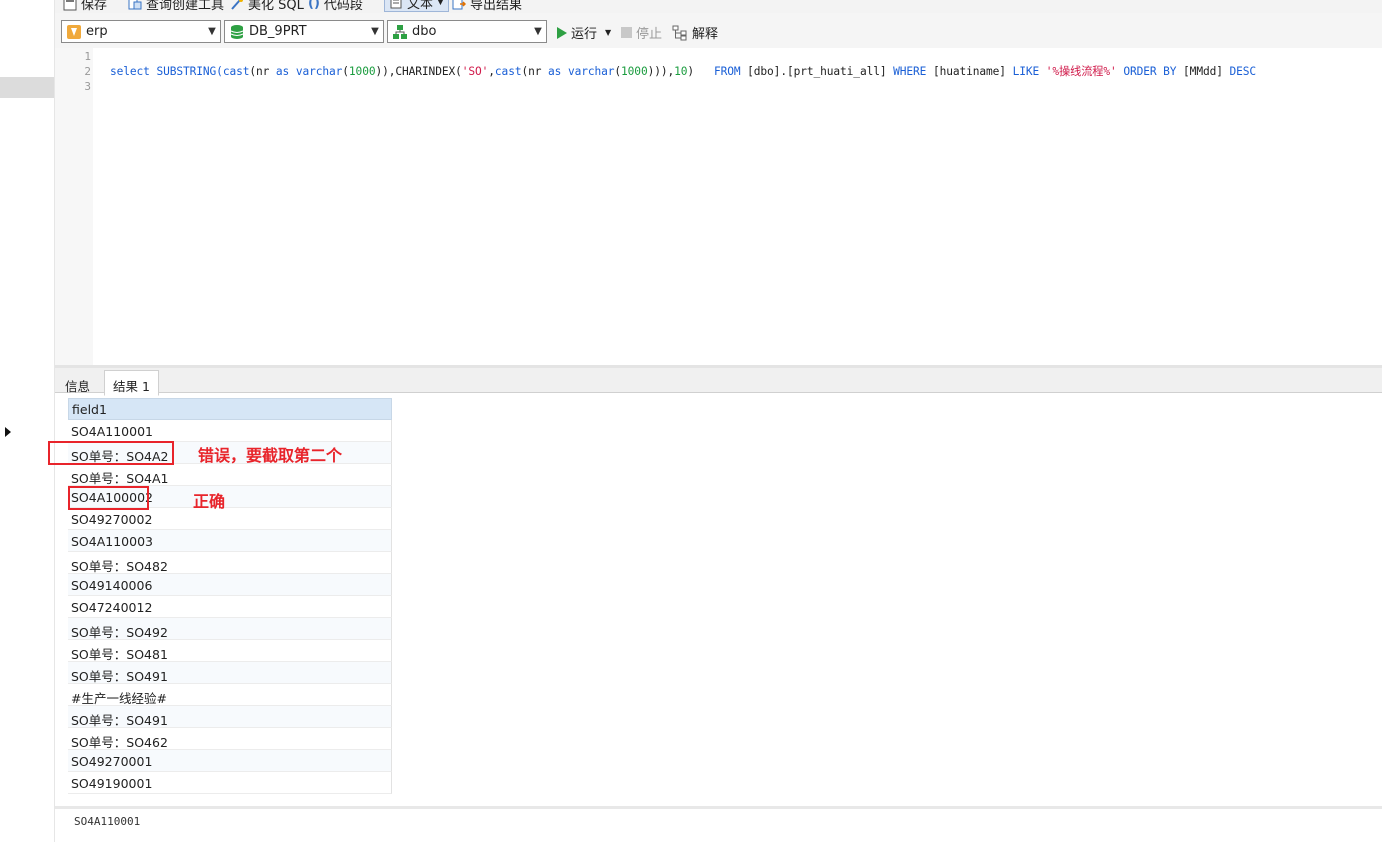  I want to click on beautify-icon, so click(237, 5).